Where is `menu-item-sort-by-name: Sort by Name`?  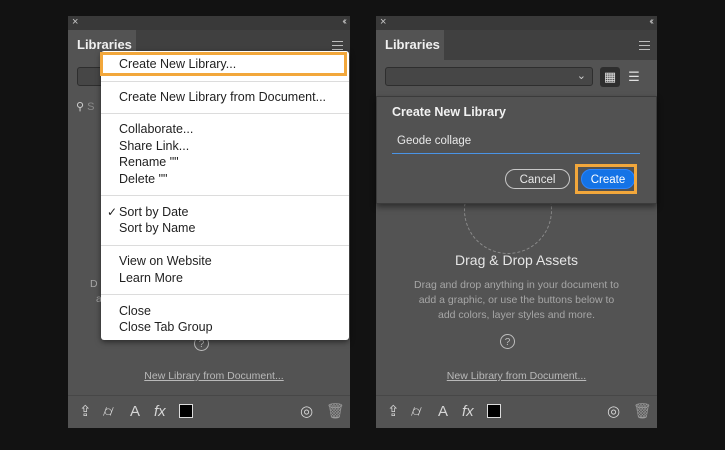
menu-item-sort-by-name: Sort by Name is located at coordinates (157, 228).